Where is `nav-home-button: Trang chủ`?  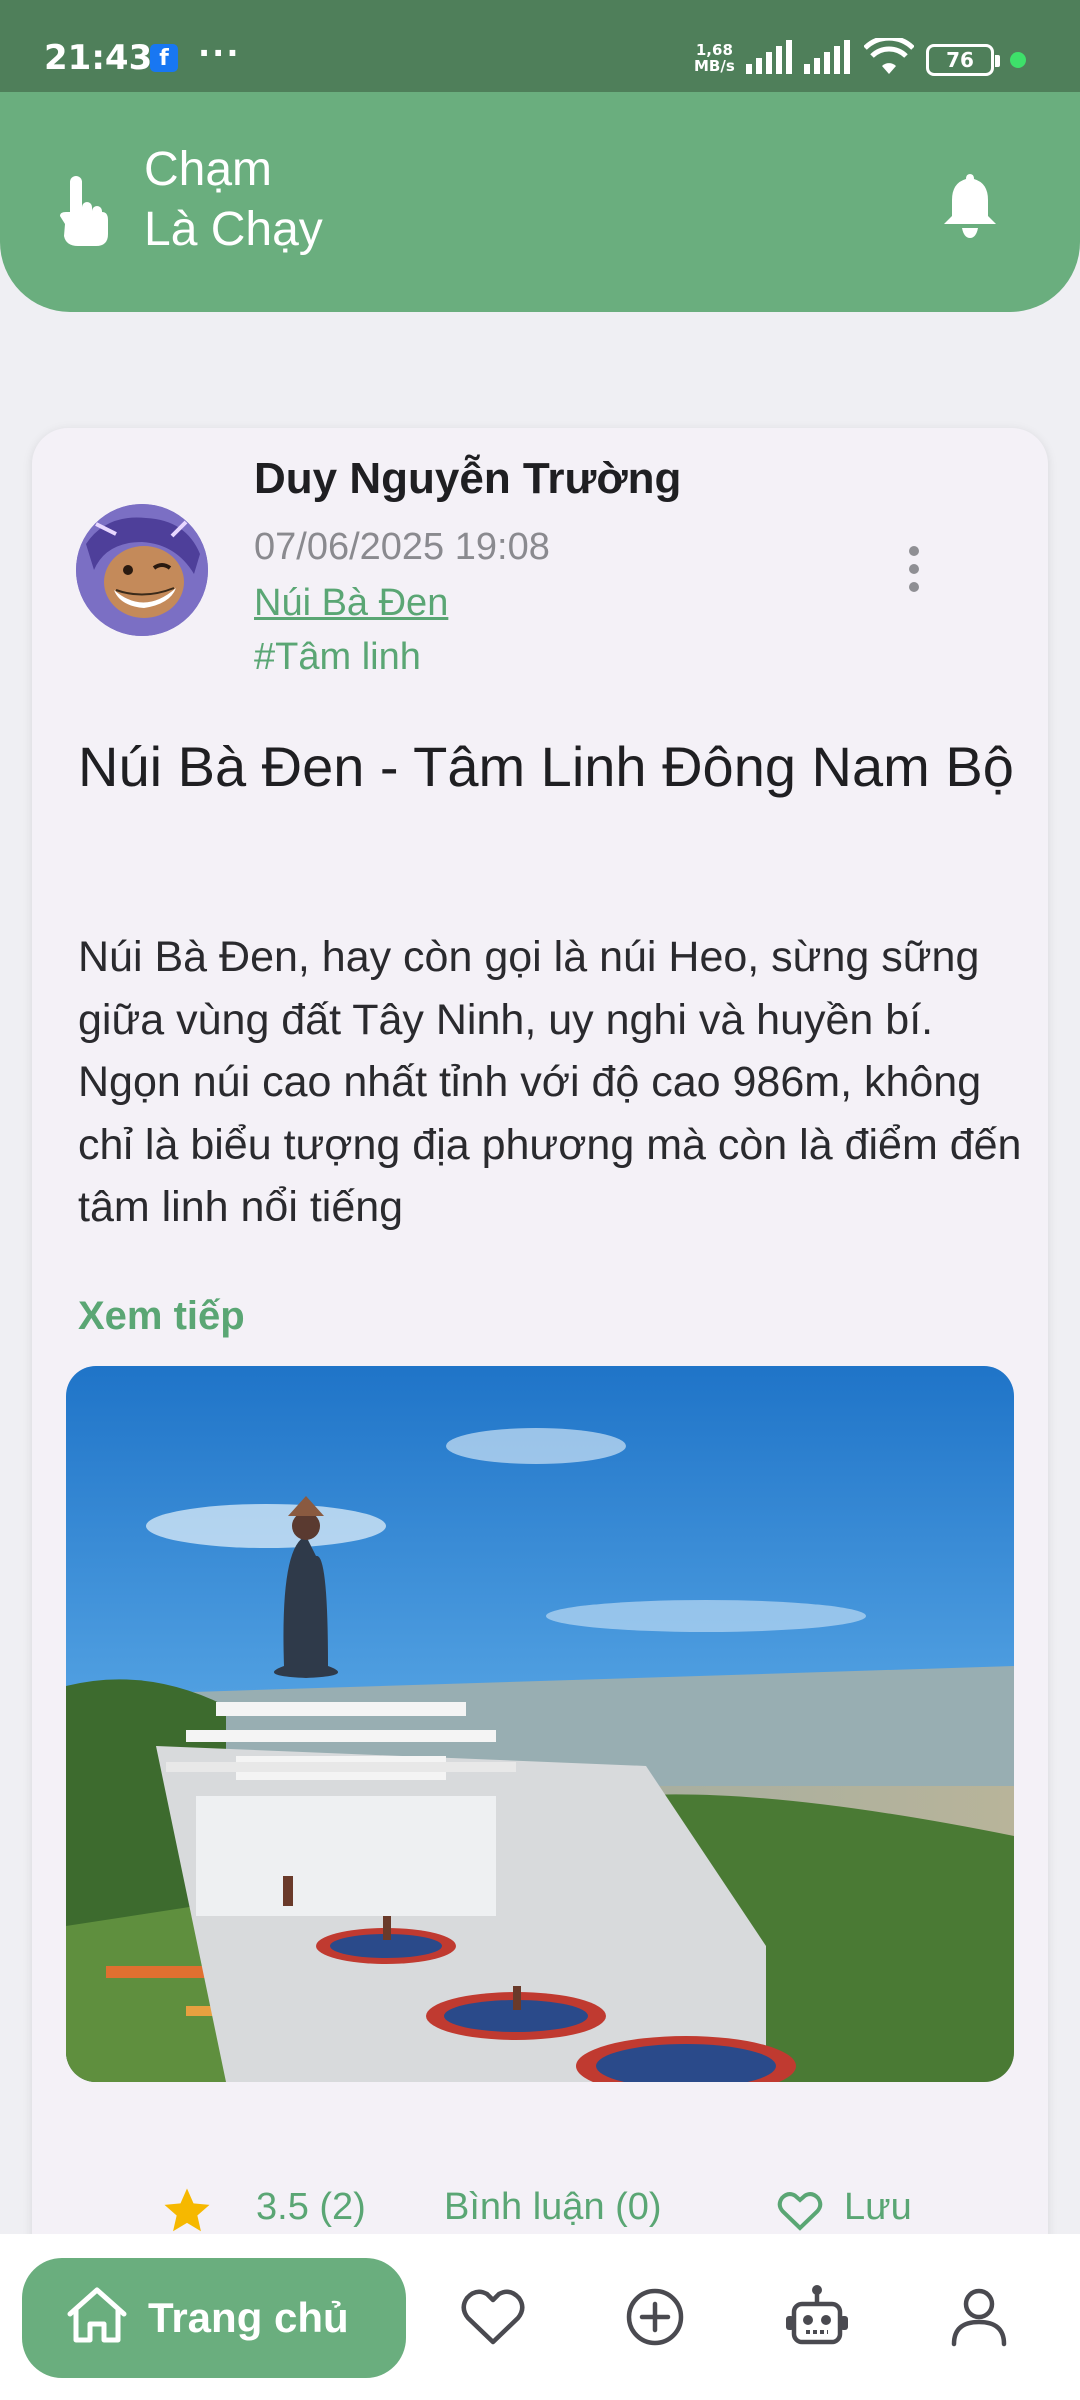
nav-home-button: Trang chủ is located at coordinates (214, 2318).